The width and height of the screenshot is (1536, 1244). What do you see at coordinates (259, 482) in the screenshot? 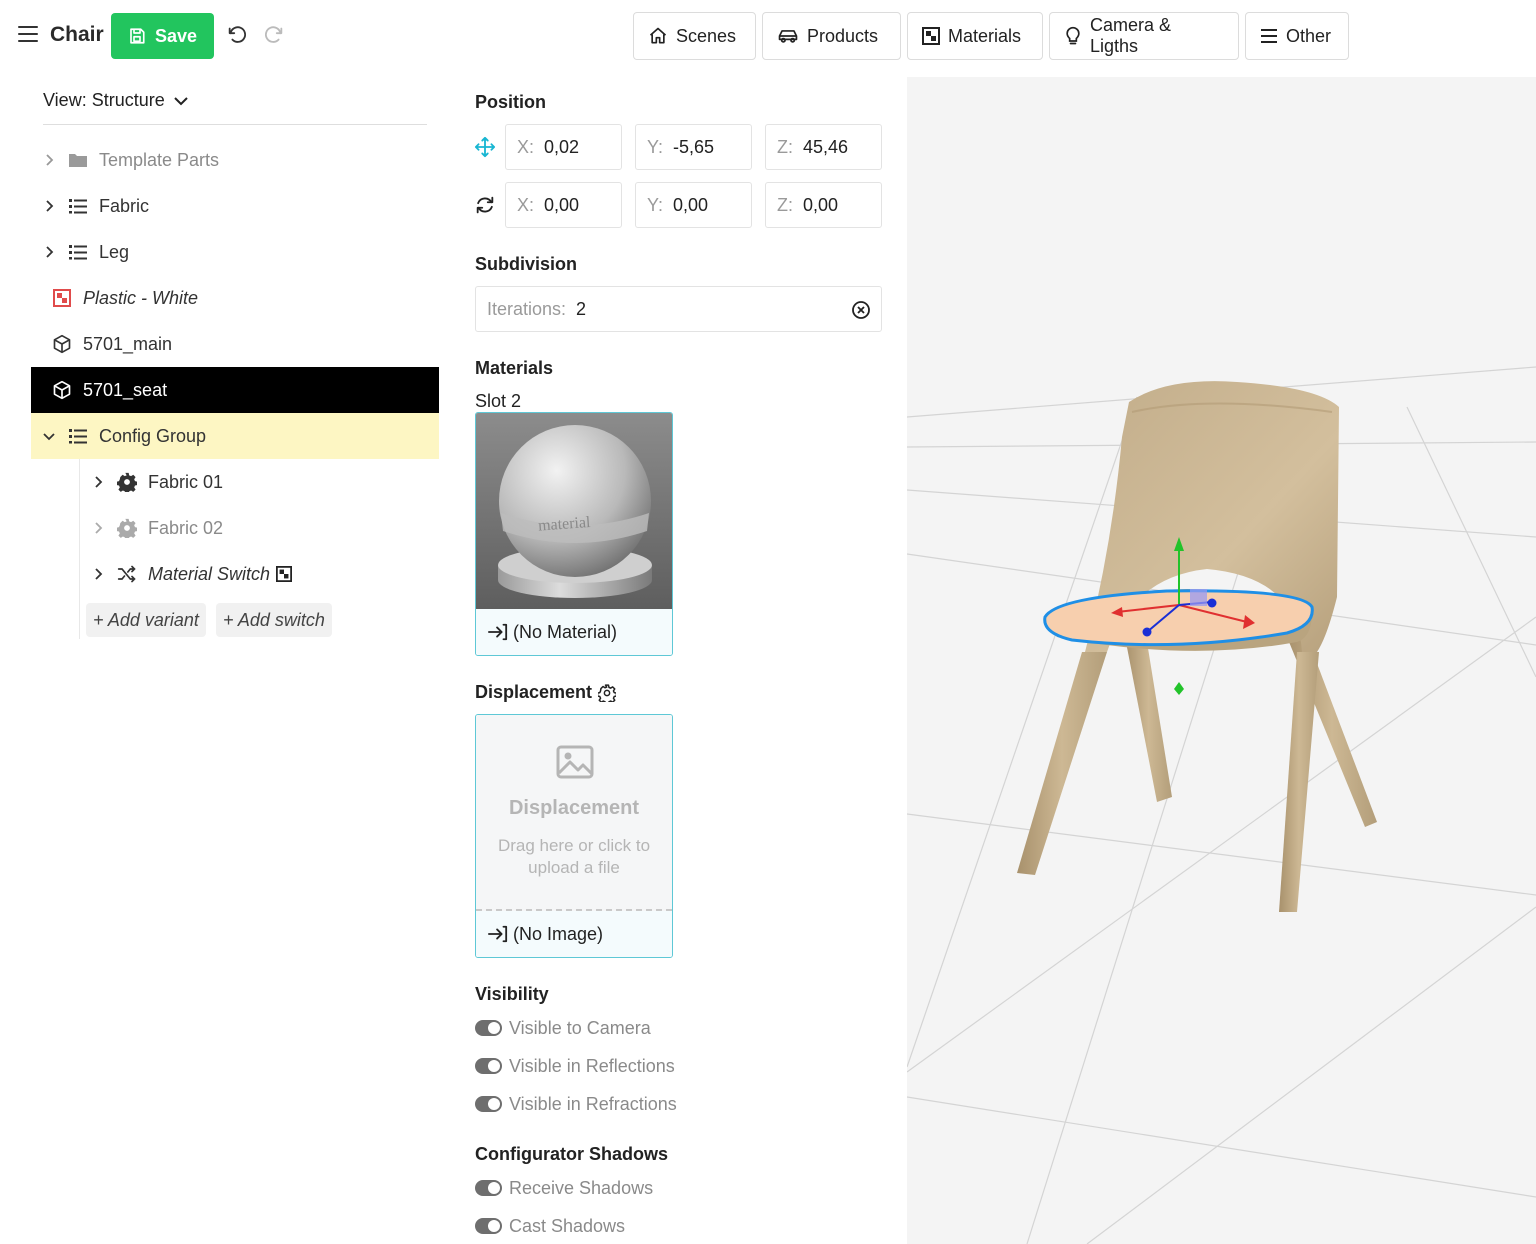
I see `tree-item-fabric-01: Fabric 01` at bounding box center [259, 482].